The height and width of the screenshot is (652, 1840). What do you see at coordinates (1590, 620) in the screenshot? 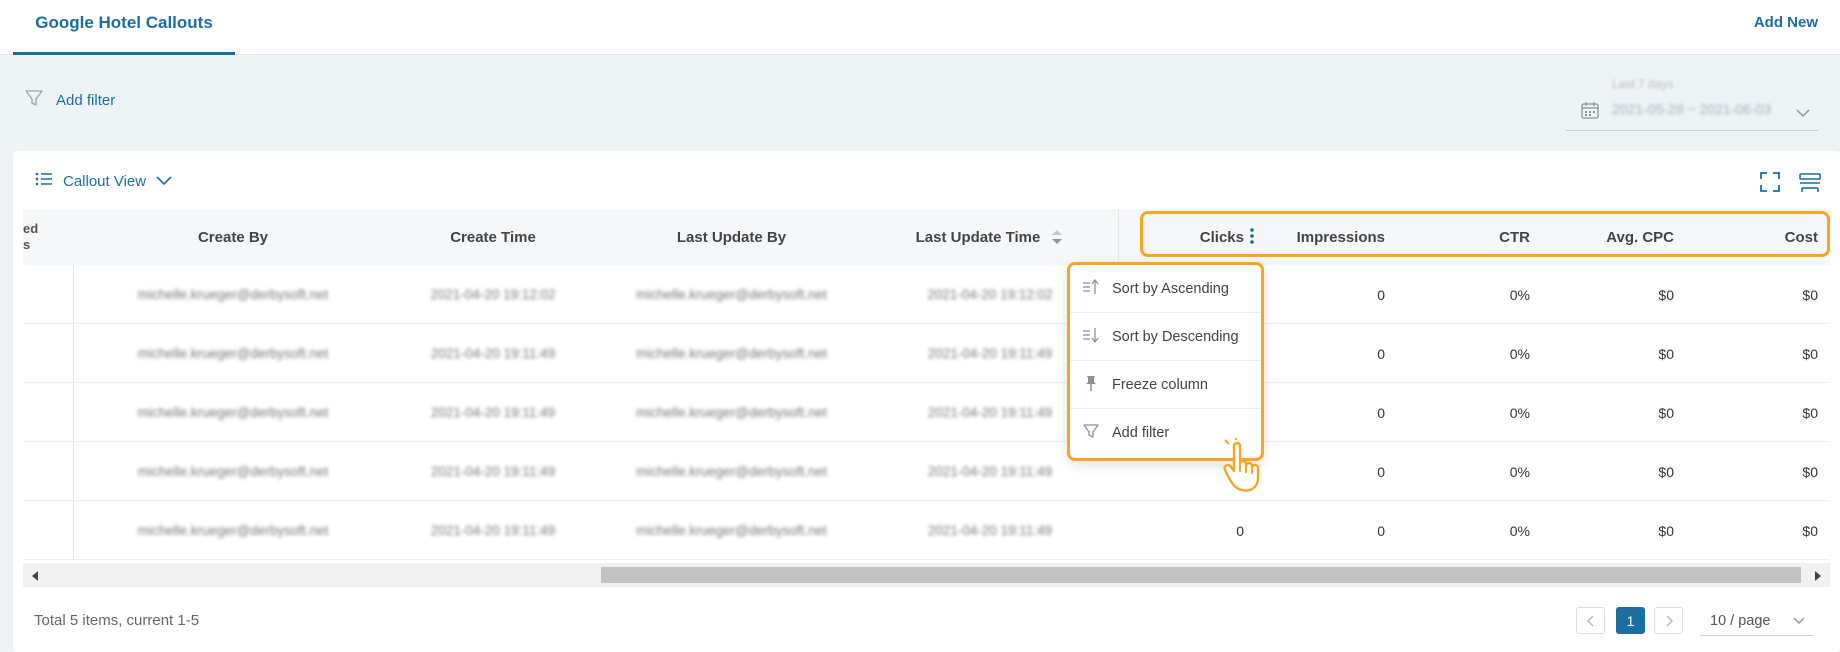
I see `prev-page-button` at bounding box center [1590, 620].